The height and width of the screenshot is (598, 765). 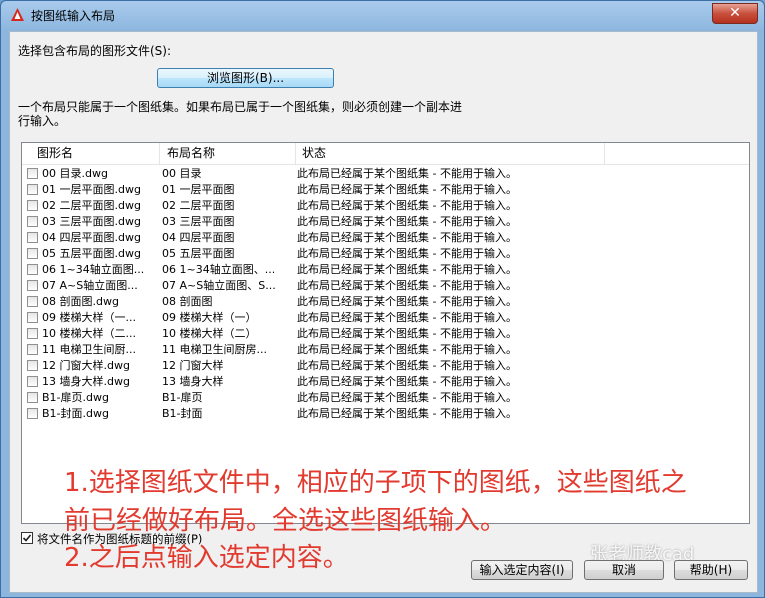 I want to click on prefix-checkbox, so click(x=27, y=538).